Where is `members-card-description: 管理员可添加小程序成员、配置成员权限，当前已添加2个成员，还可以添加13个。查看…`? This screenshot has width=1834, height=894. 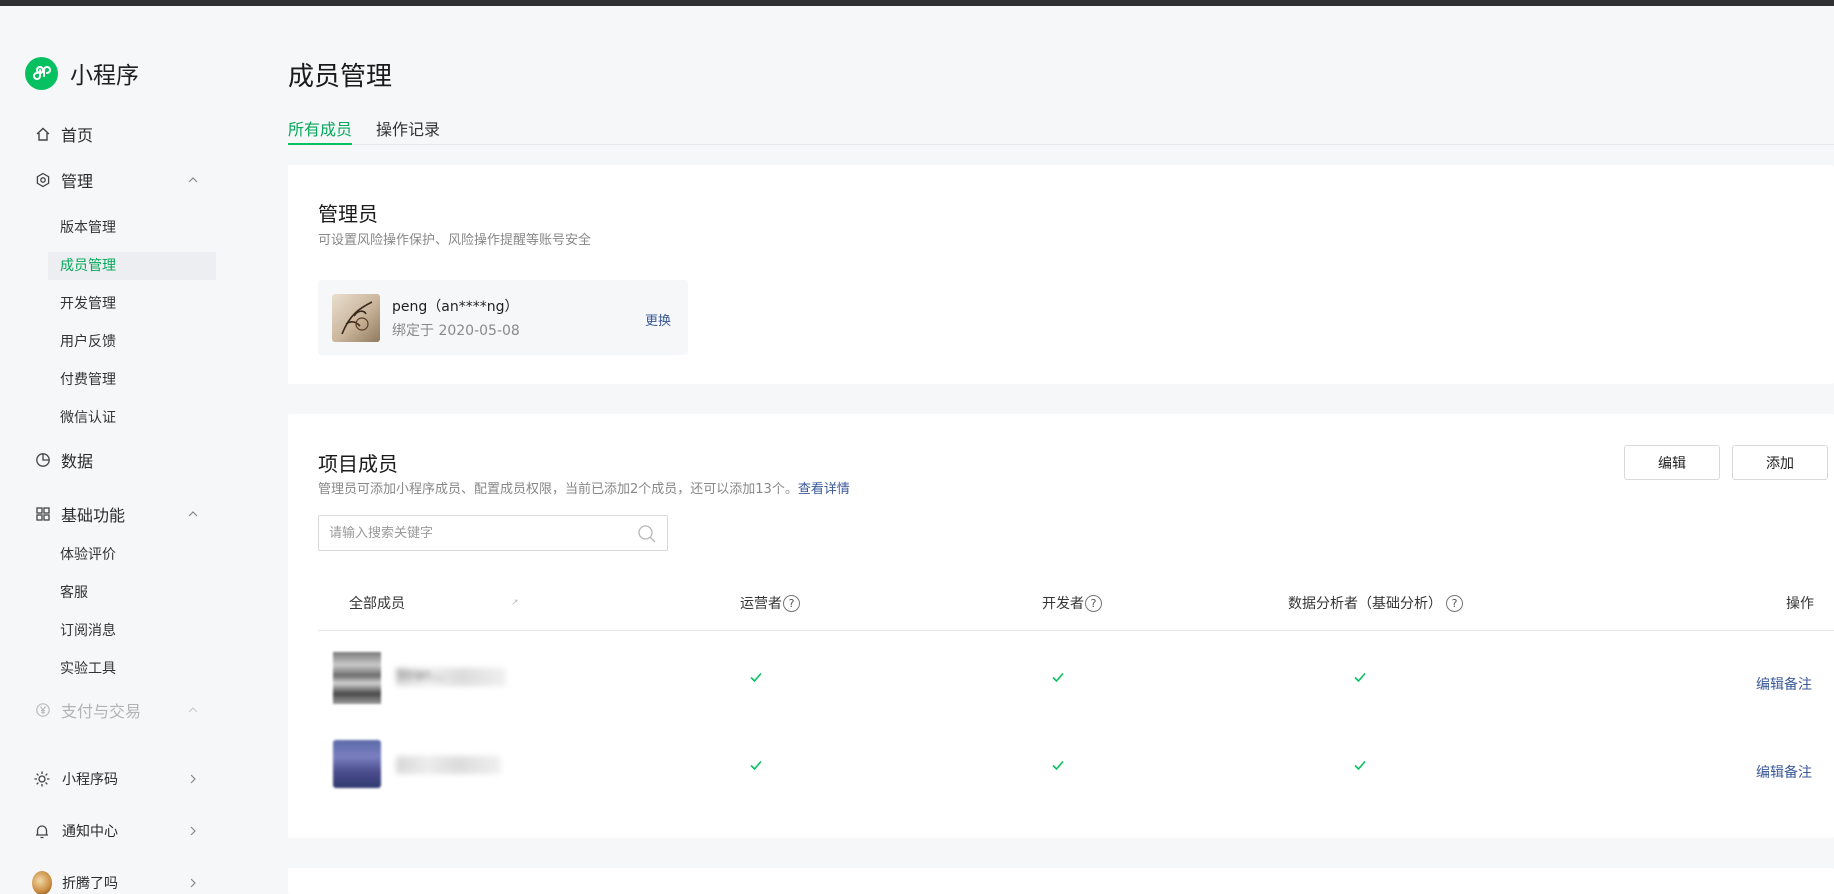 members-card-description: 管理员可添加小程序成员、配置成员权限，当前已添加2个成员，还可以添加13个。查看… is located at coordinates (584, 487).